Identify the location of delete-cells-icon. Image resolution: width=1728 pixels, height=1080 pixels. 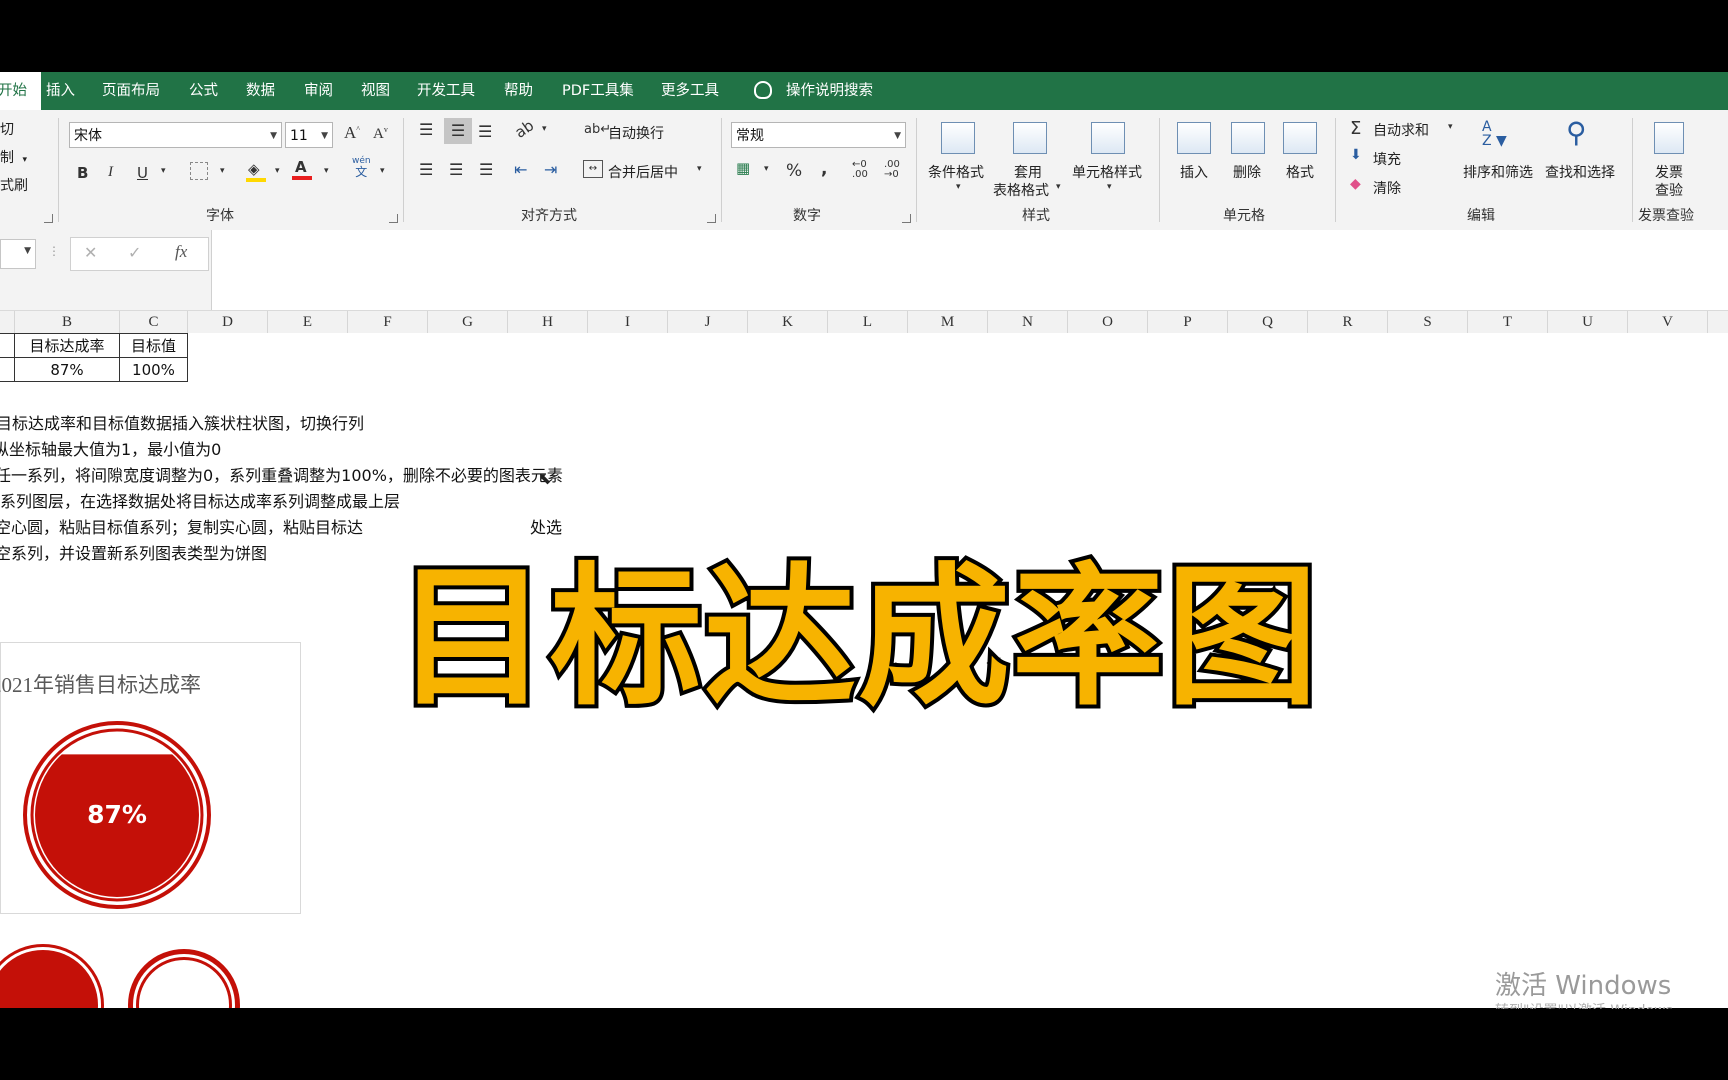
(1248, 138).